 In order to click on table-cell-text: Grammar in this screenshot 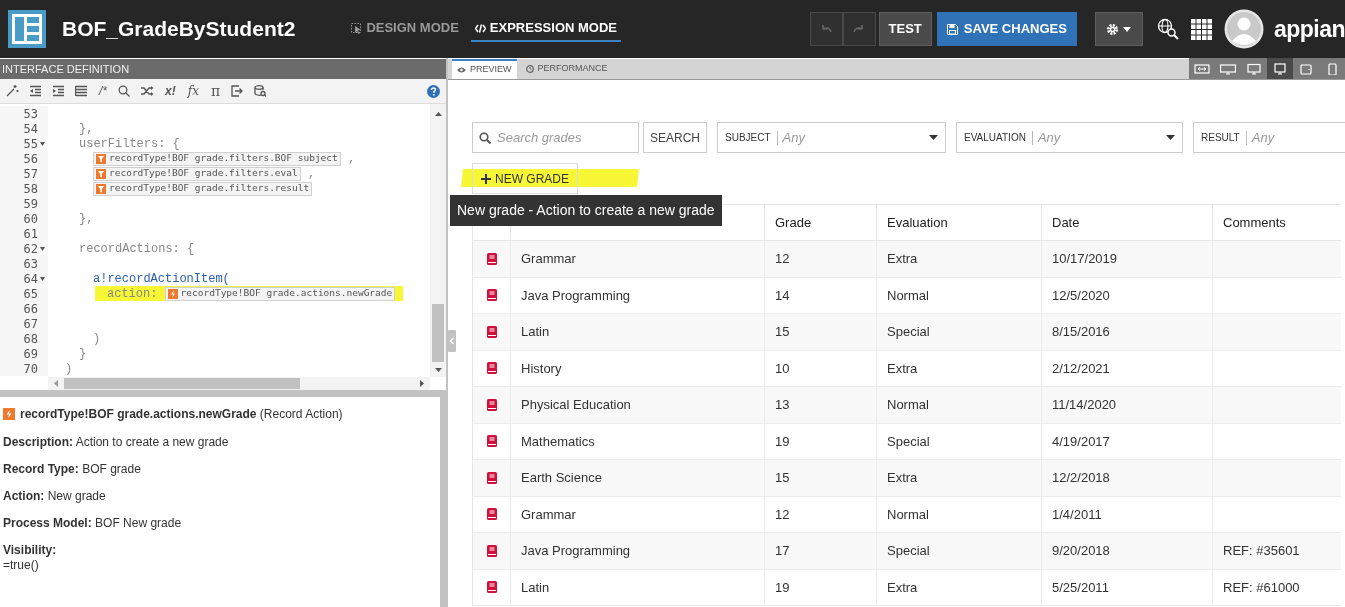, I will do `click(548, 259)`.